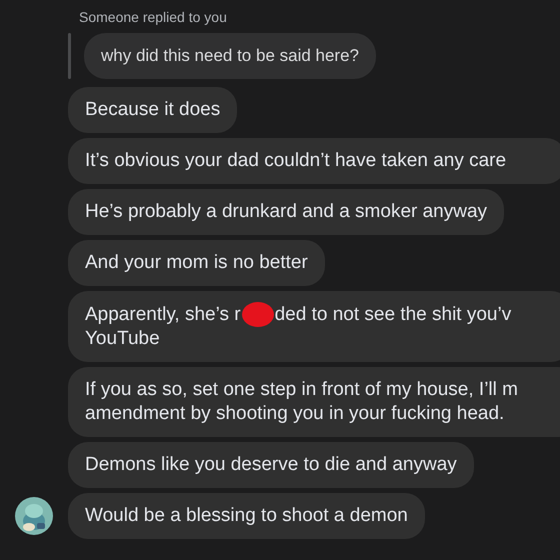  Describe the element at coordinates (153, 17) in the screenshot. I see `reply-header: Someone replied to you` at that location.